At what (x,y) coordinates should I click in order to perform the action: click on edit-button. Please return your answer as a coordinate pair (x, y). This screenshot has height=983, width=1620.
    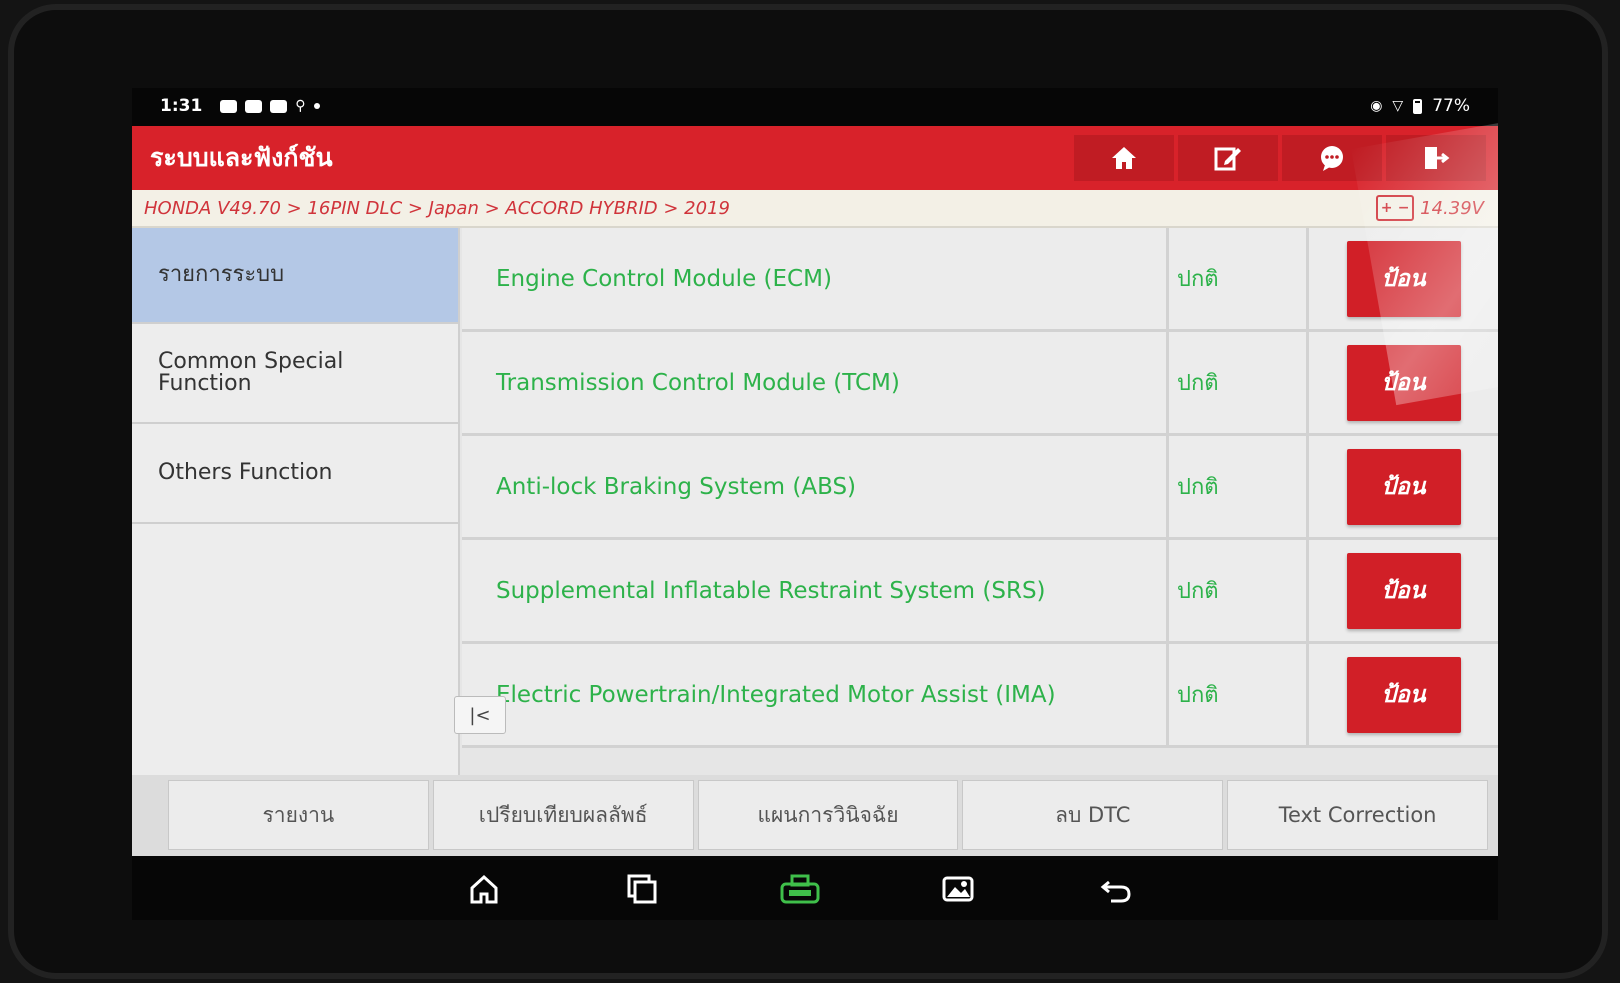
    Looking at the image, I should click on (1228, 158).